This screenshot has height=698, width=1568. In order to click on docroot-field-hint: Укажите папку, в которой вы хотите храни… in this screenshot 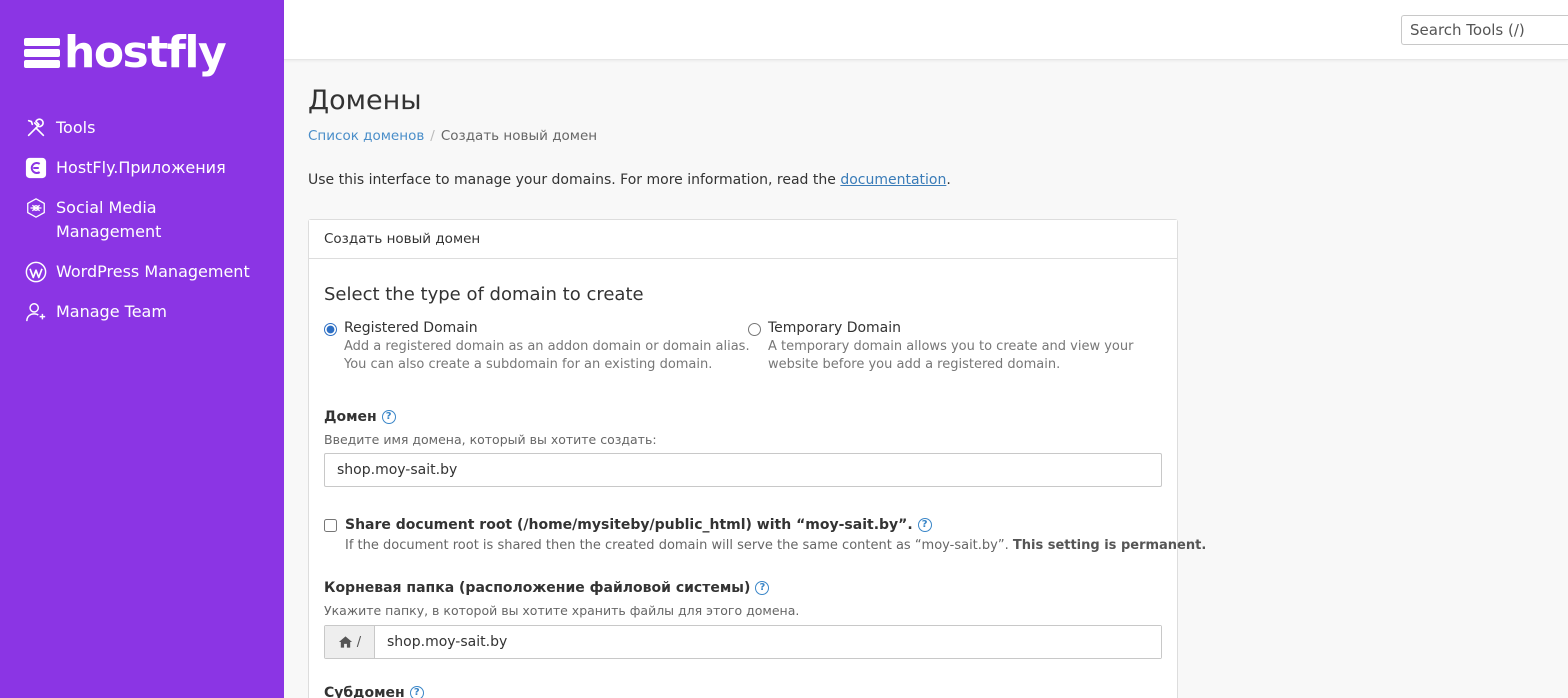, I will do `click(562, 610)`.